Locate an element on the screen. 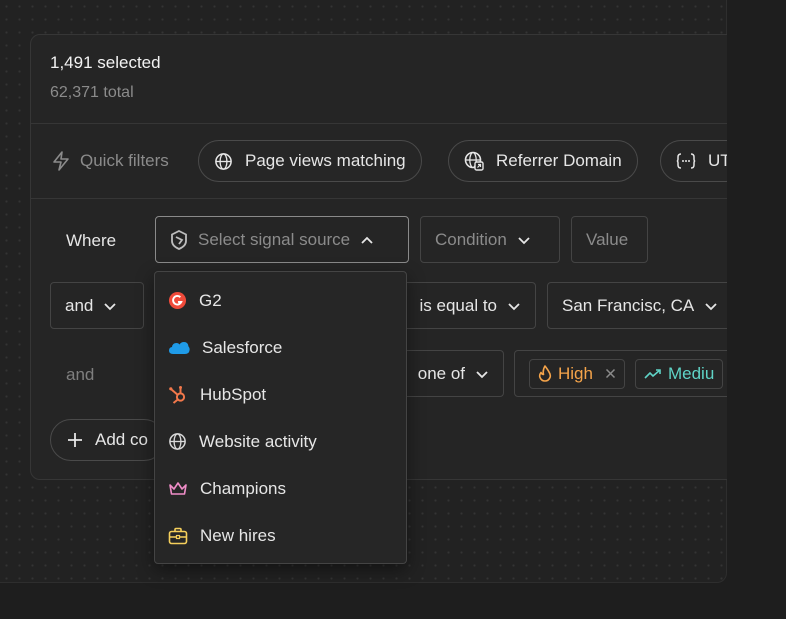  dropdown-item-new-hires: New hires is located at coordinates (280, 535).